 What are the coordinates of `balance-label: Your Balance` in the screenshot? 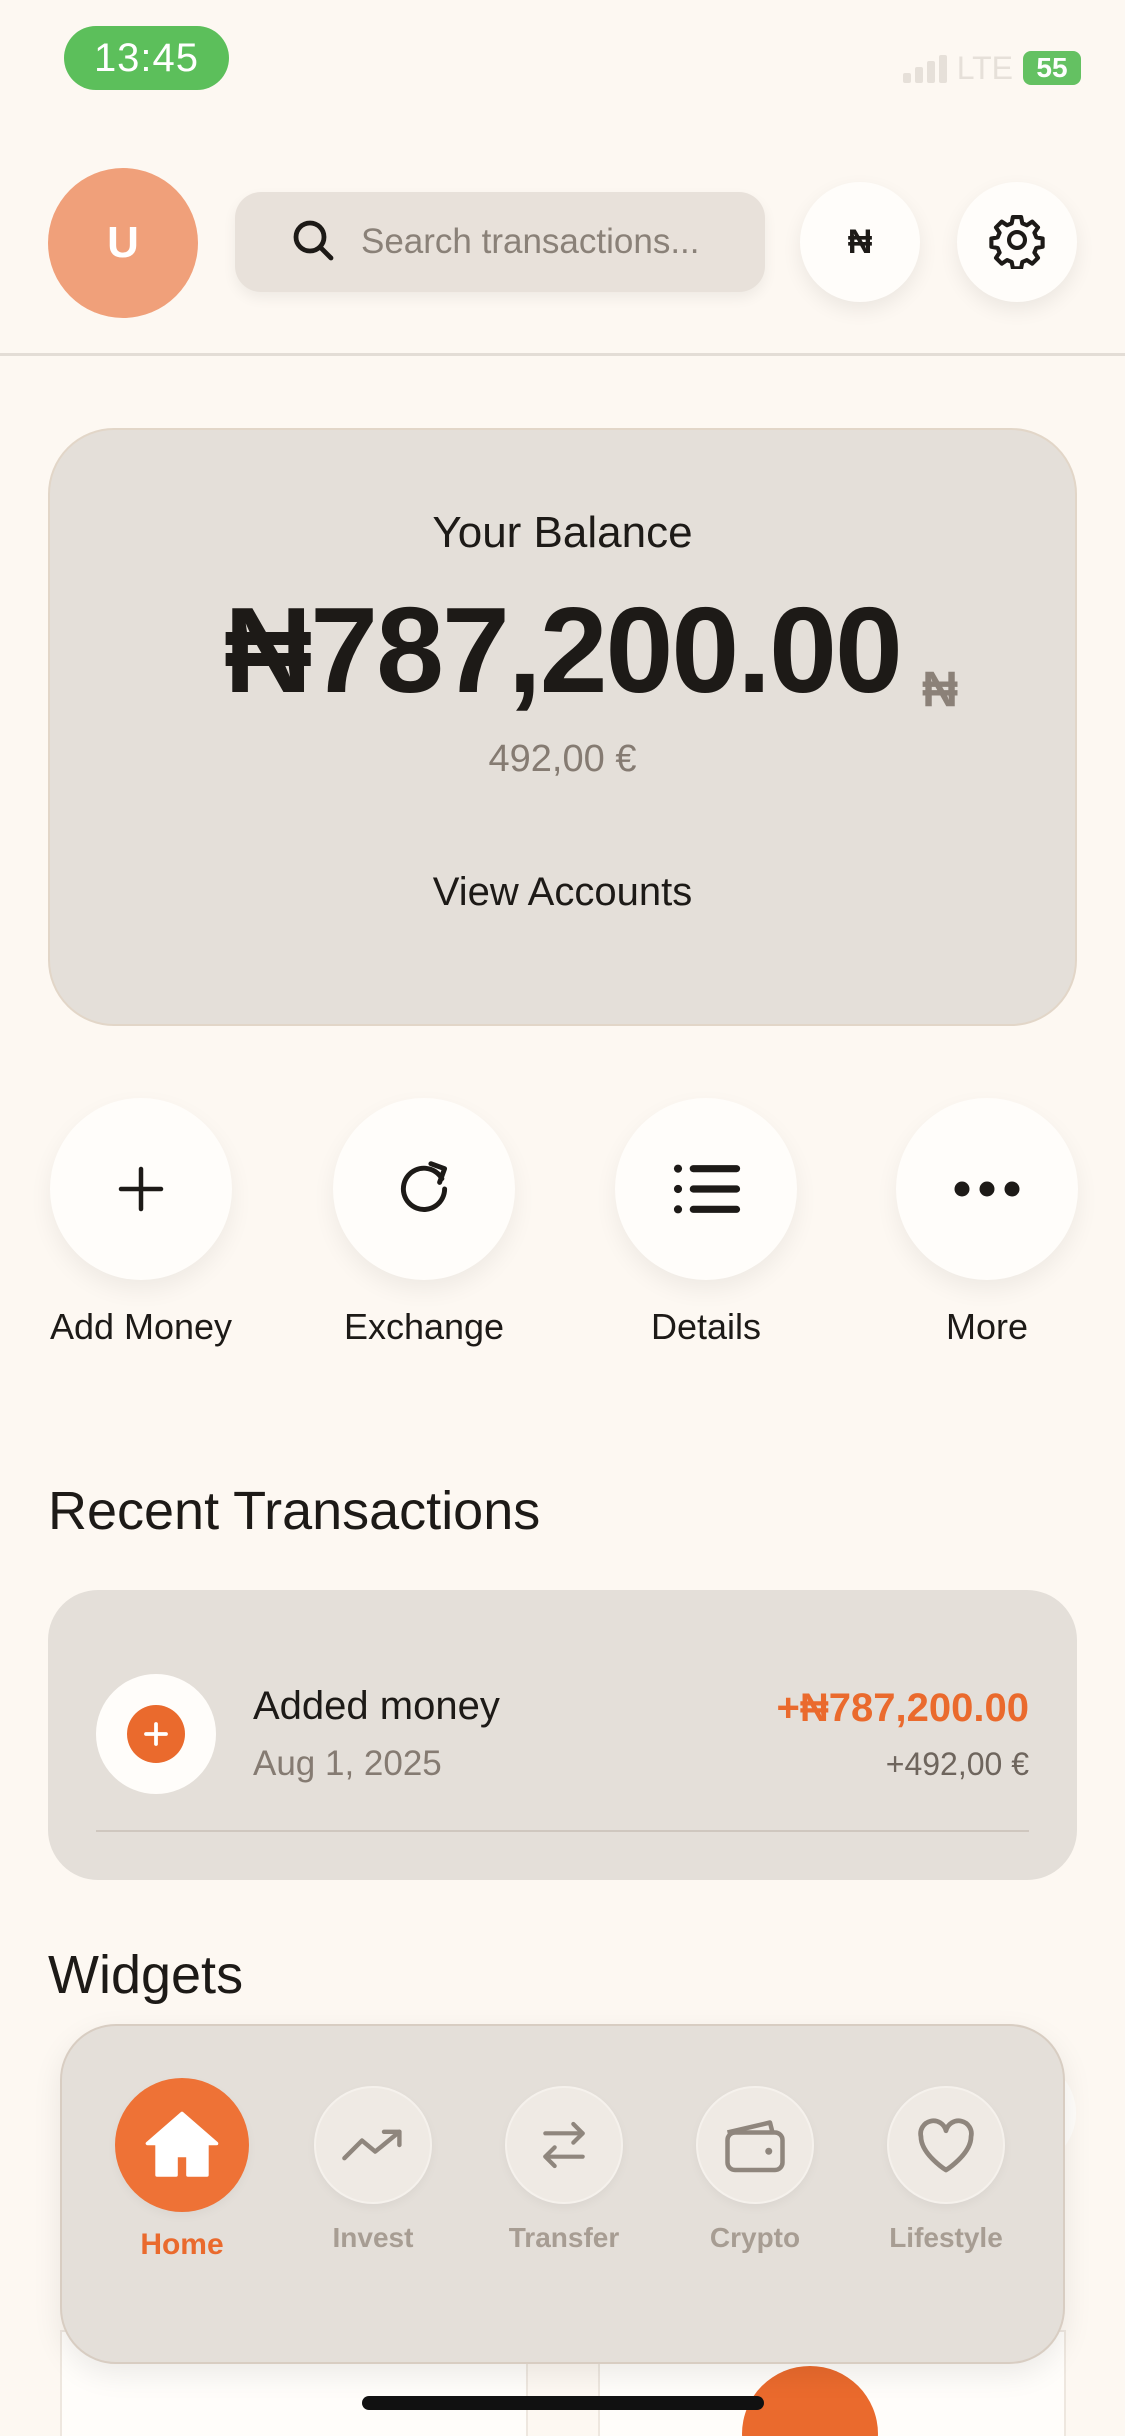 It's located at (562, 532).